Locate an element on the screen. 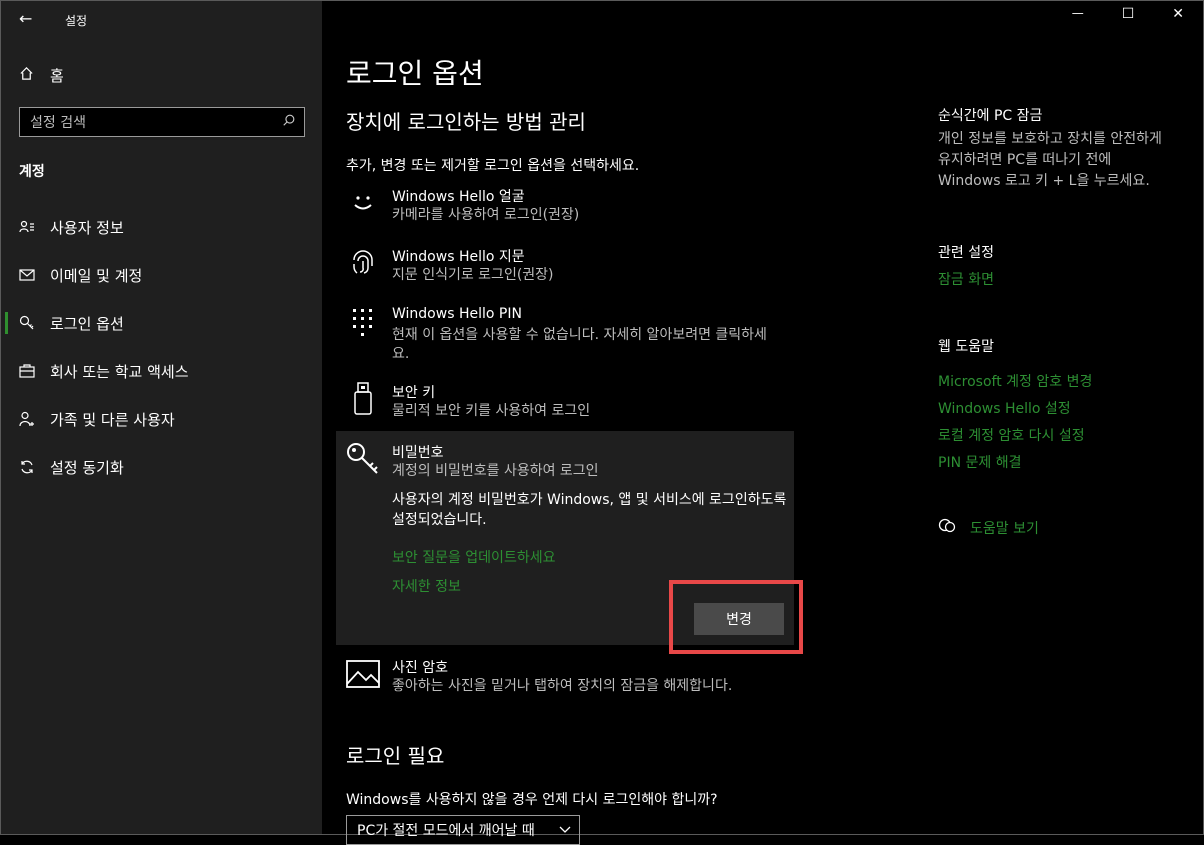  web-help-title: 웹 도움말 is located at coordinates (966, 347).